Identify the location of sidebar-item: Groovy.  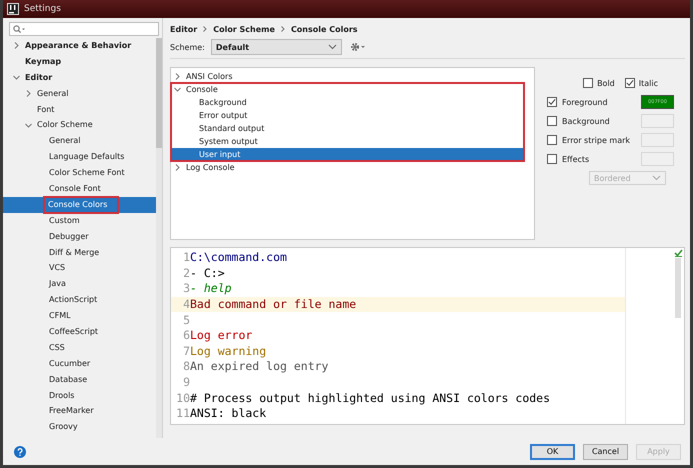
(79, 427).